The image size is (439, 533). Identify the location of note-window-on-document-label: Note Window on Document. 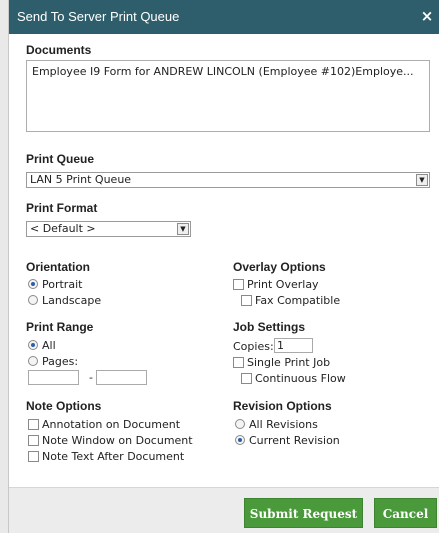
(117, 440).